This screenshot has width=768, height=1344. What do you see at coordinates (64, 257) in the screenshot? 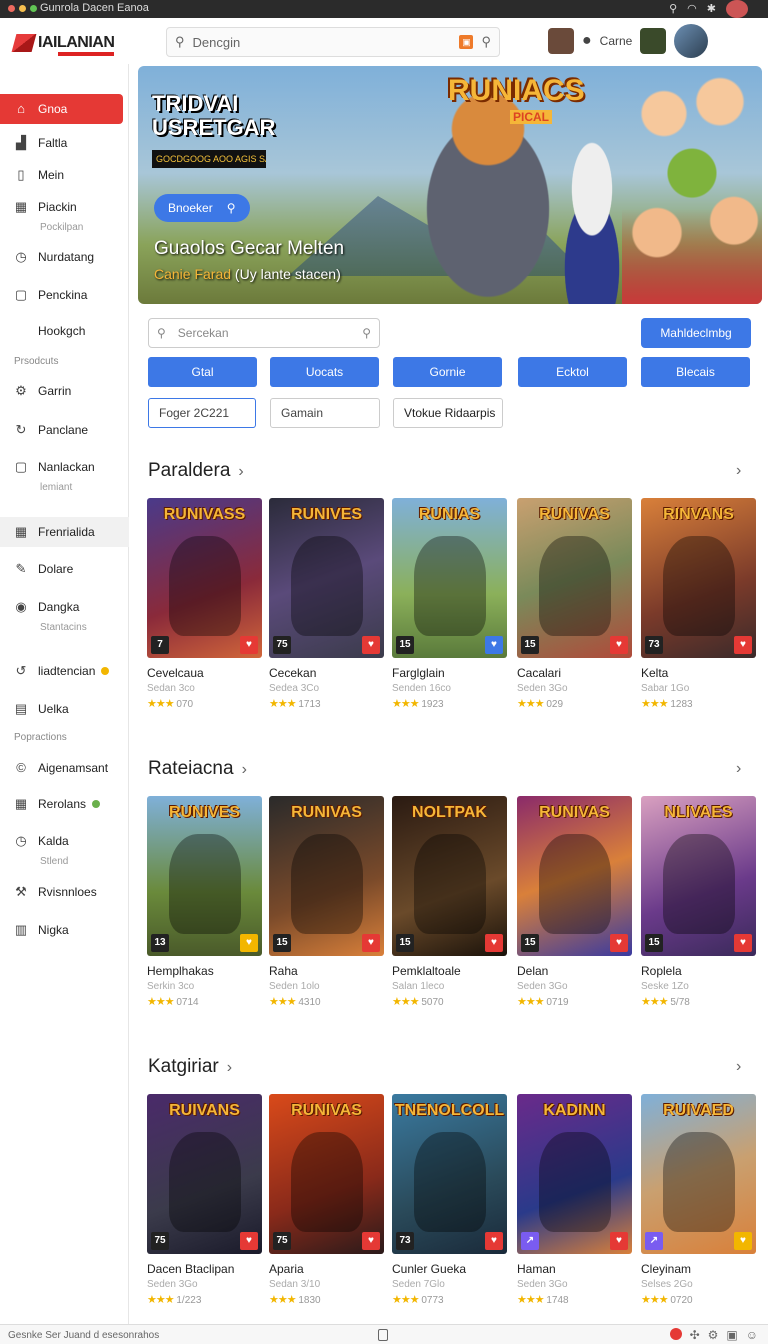
I see `sidebar-item-nurdatang: ◷ Nurdatang` at bounding box center [64, 257].